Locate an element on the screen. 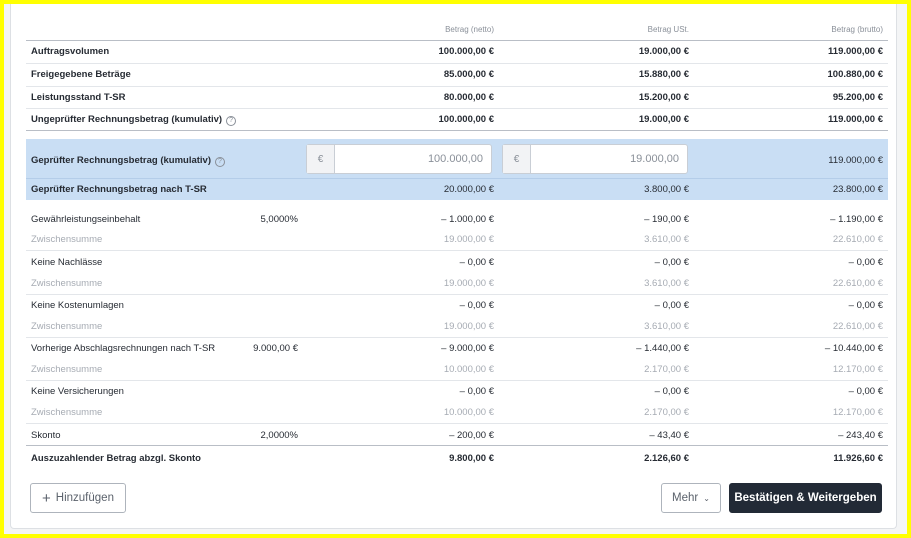  add-button: + Hinzufügen is located at coordinates (78, 498).